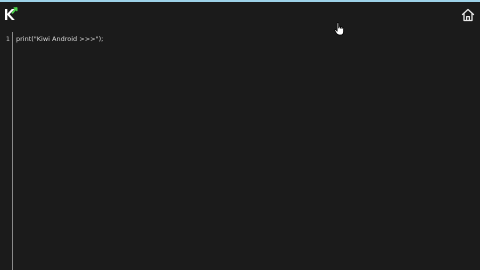 The image size is (480, 270). What do you see at coordinates (10, 14) in the screenshot?
I see `kiwi-logo-icon` at bounding box center [10, 14].